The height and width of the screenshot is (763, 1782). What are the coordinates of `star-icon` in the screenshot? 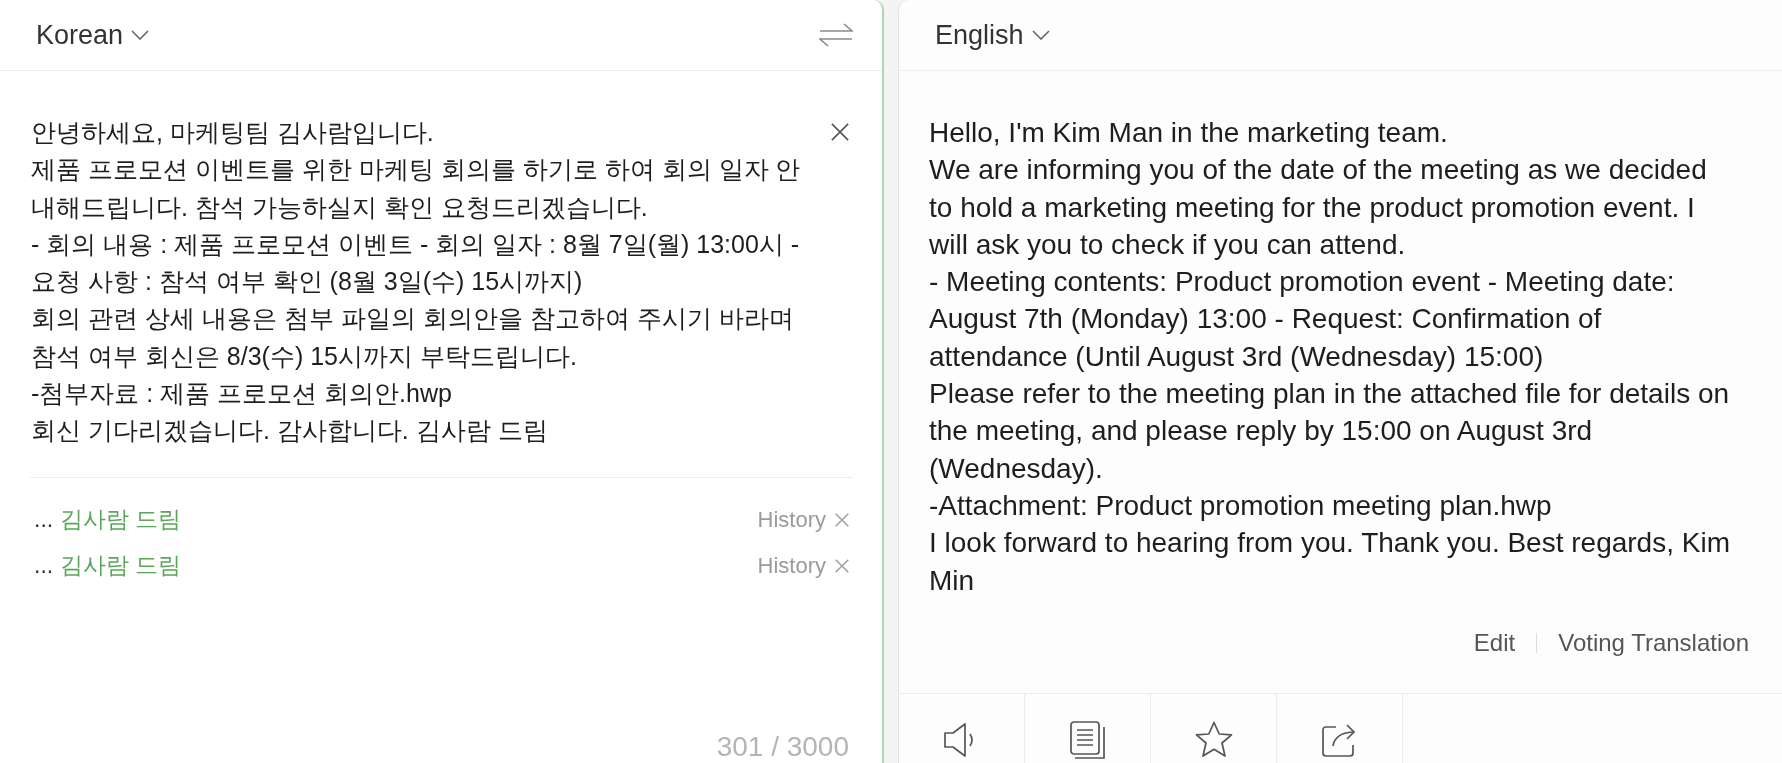 It's located at (1213, 739).